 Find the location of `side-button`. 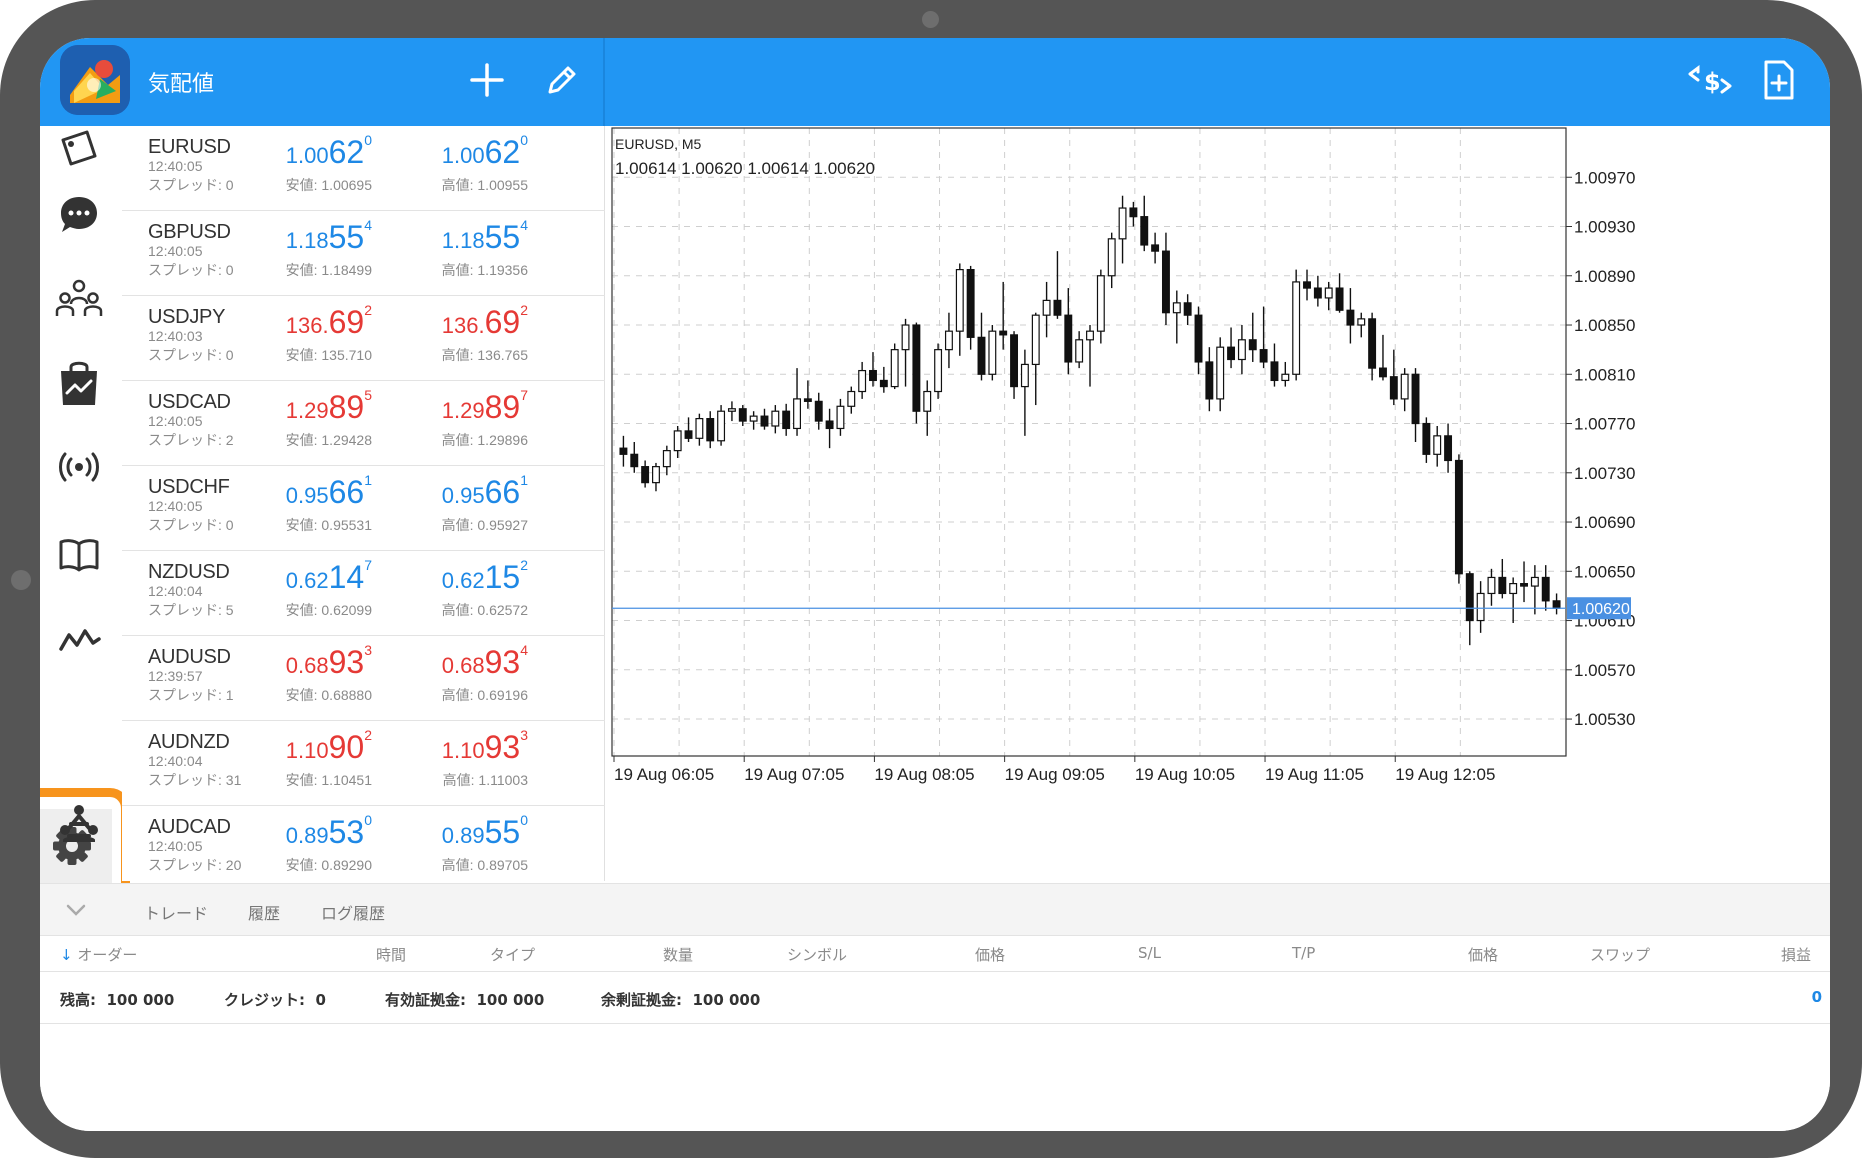

side-button is located at coordinates (21, 580).